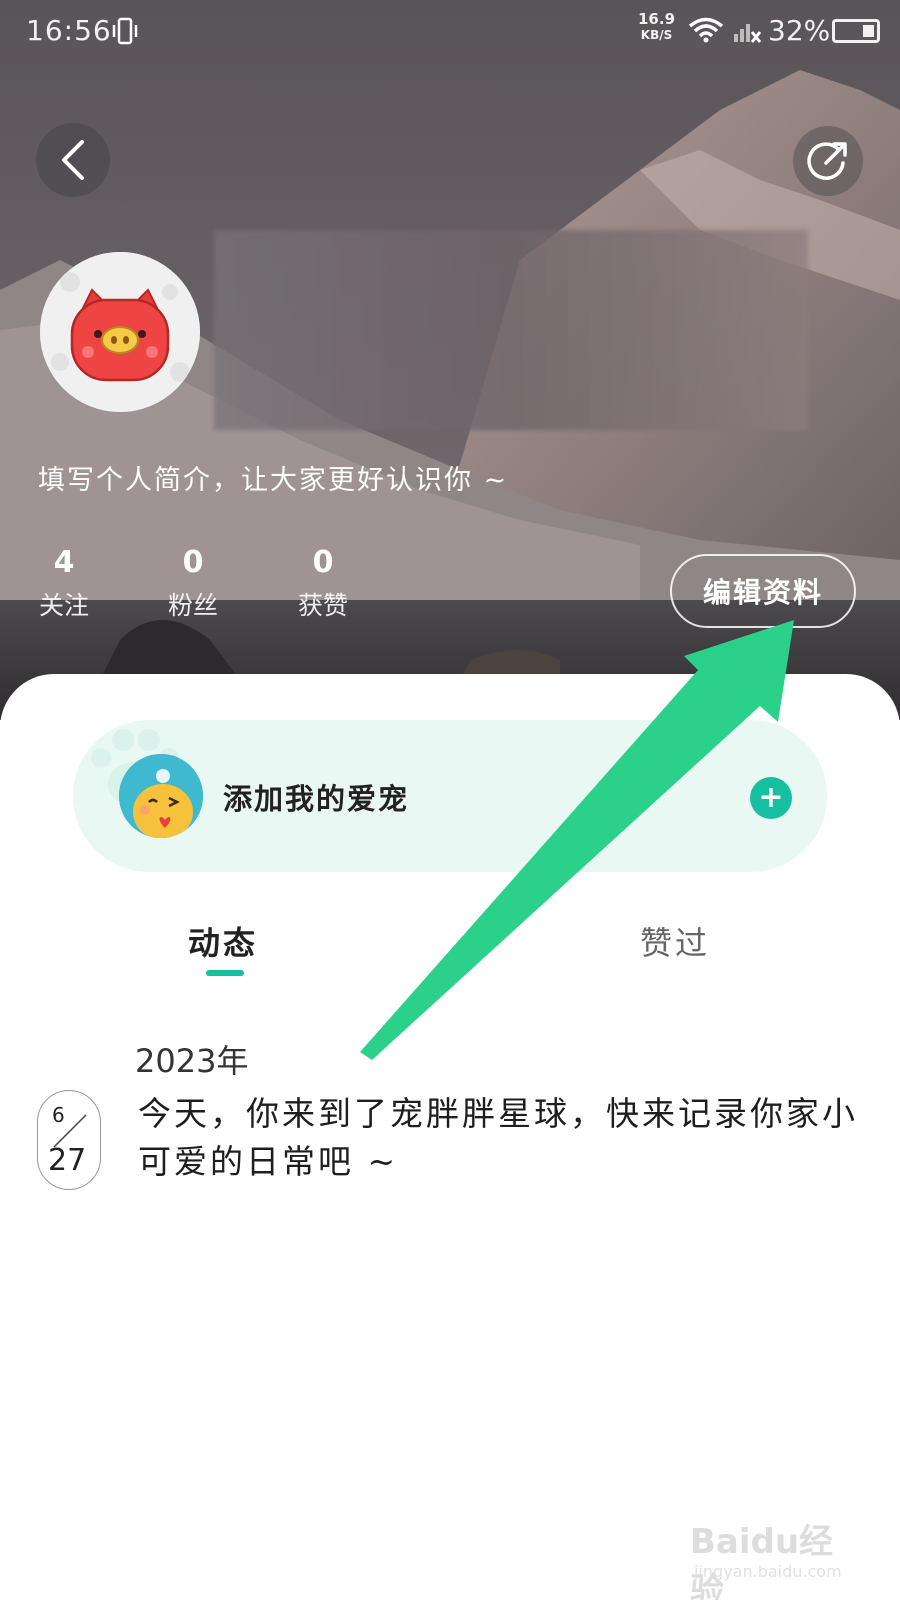 The image size is (900, 1600). I want to click on watermark-url: jingyan.baidu.com, so click(768, 1571).